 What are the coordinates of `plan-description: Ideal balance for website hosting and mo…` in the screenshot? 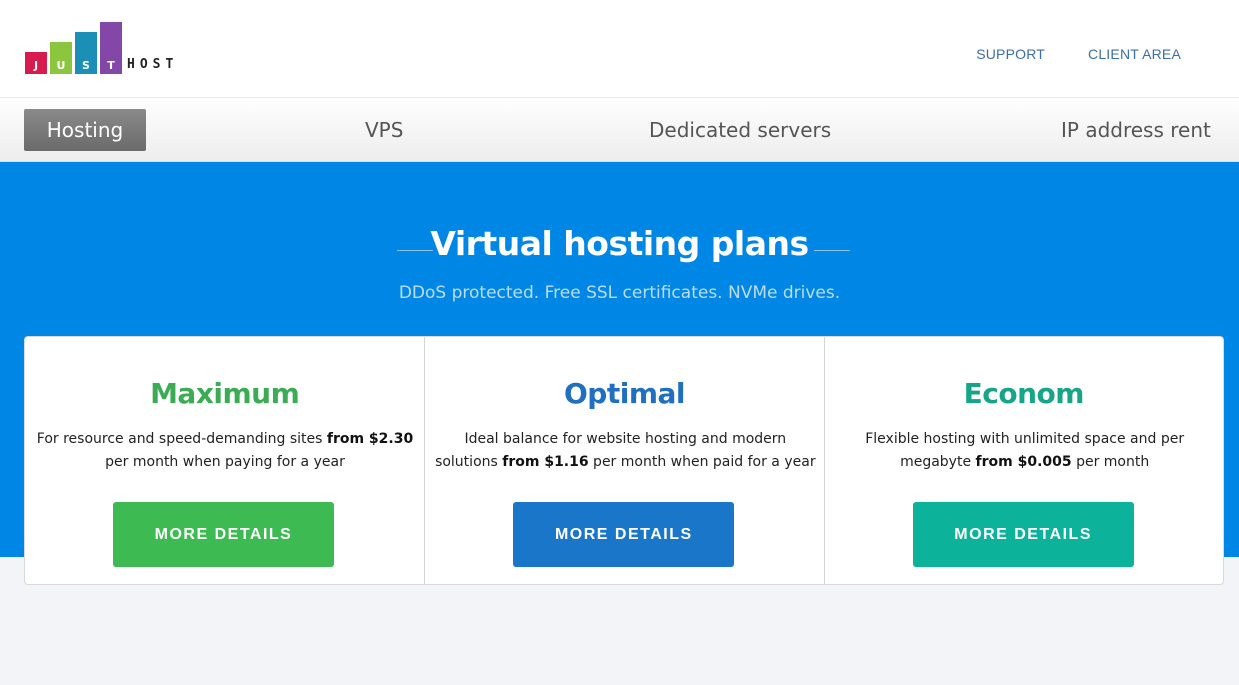 It's located at (625, 450).